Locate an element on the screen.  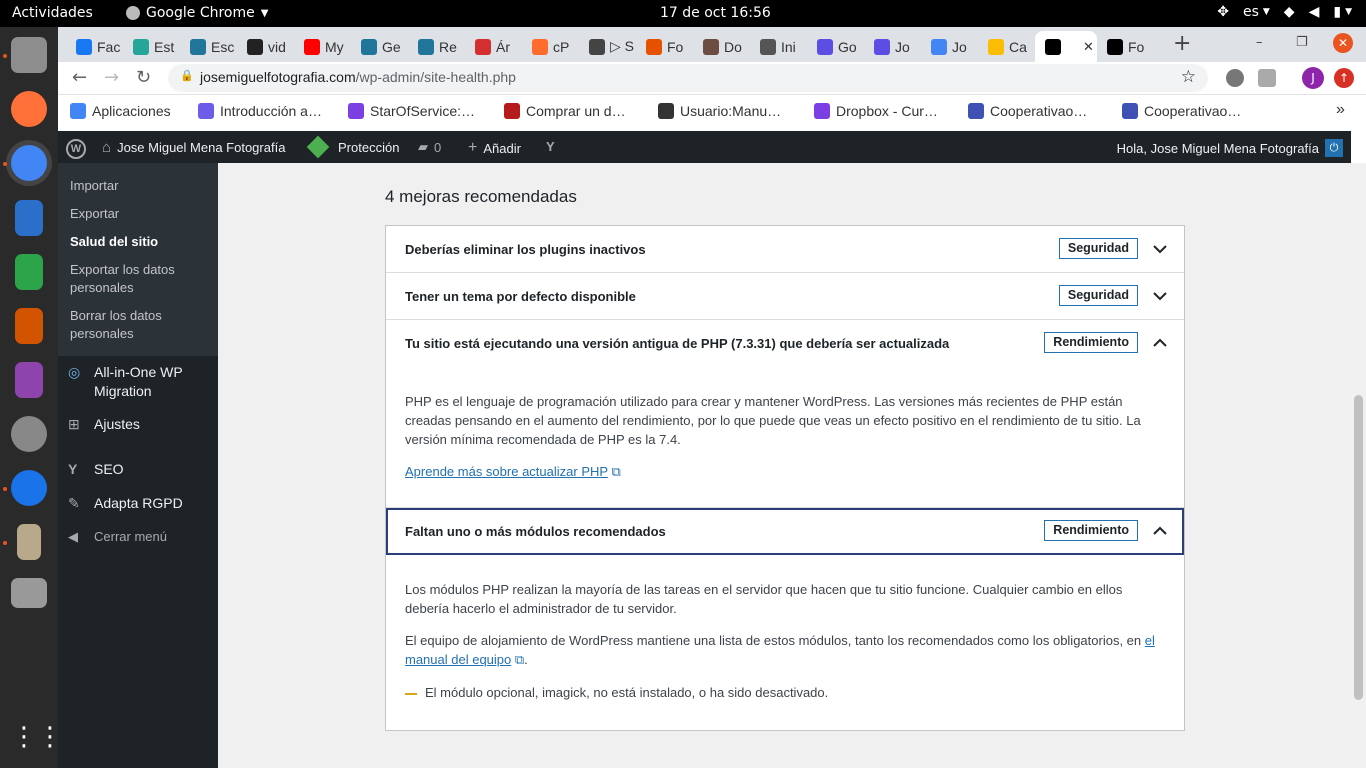
star-icon: ☆ is located at coordinates (1188, 77).